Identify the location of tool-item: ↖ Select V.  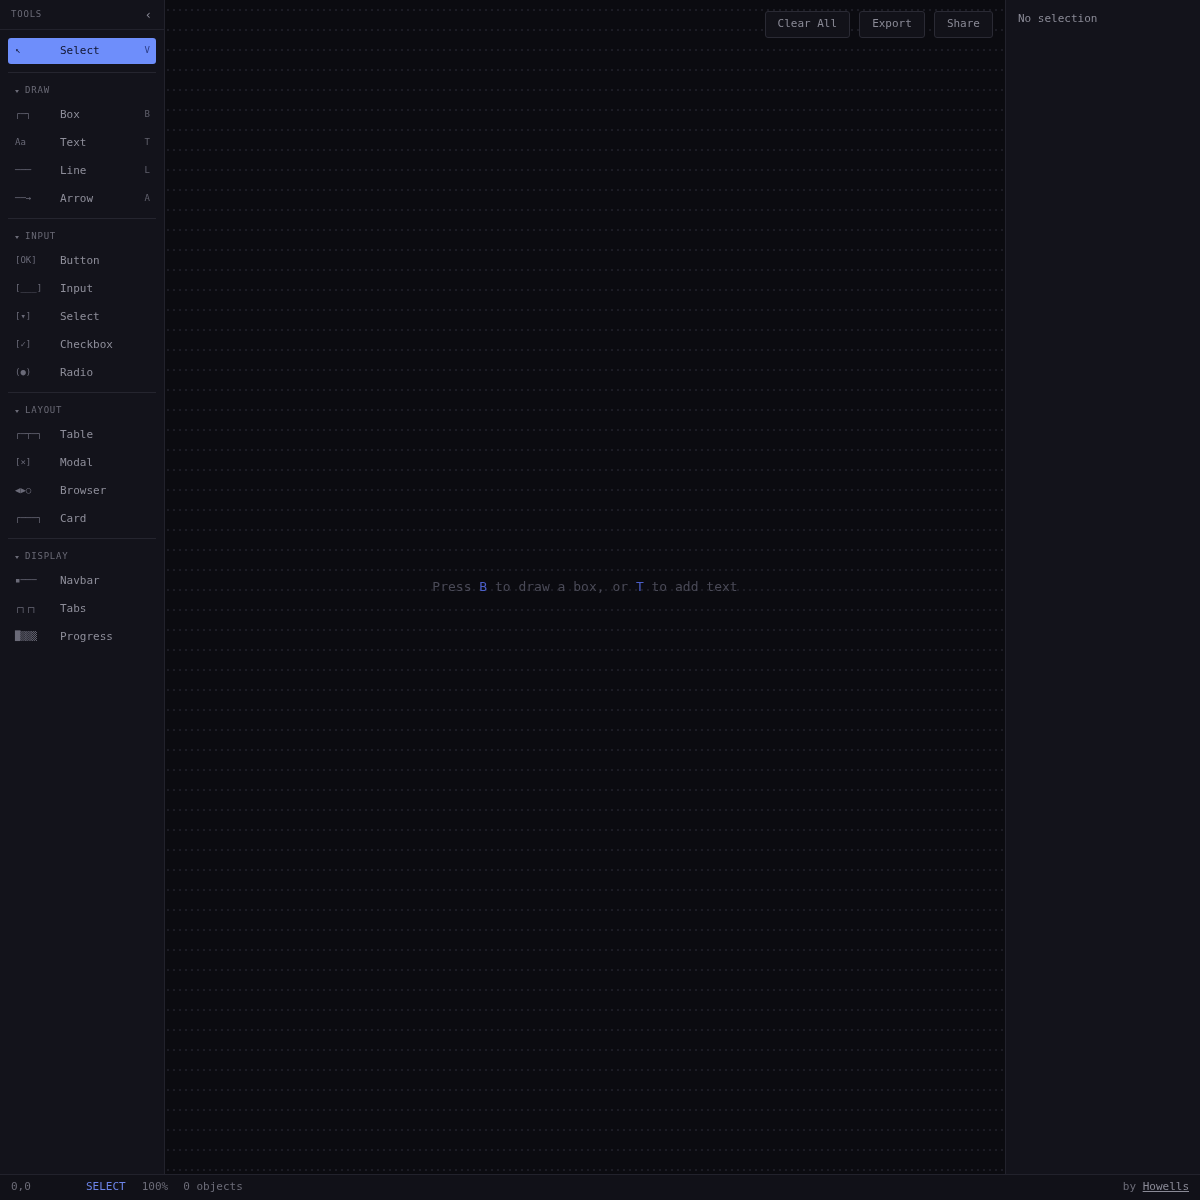
(82, 51).